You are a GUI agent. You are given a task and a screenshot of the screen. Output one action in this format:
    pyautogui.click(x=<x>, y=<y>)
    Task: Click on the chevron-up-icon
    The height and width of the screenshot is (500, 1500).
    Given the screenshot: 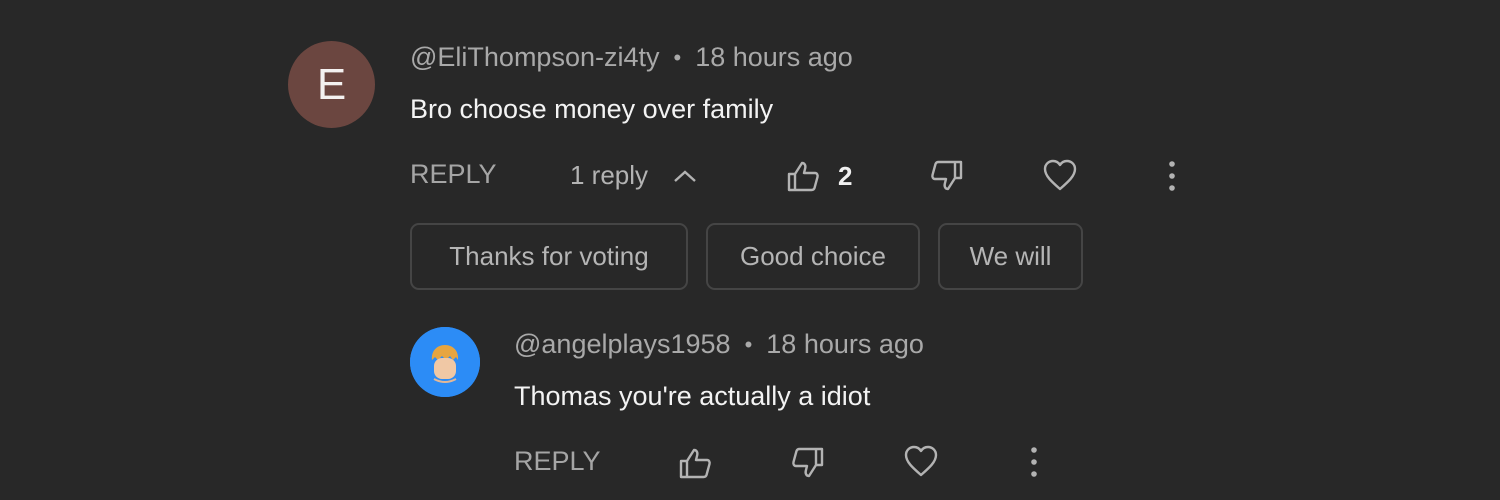 What is the action you would take?
    pyautogui.click(x=685, y=175)
    